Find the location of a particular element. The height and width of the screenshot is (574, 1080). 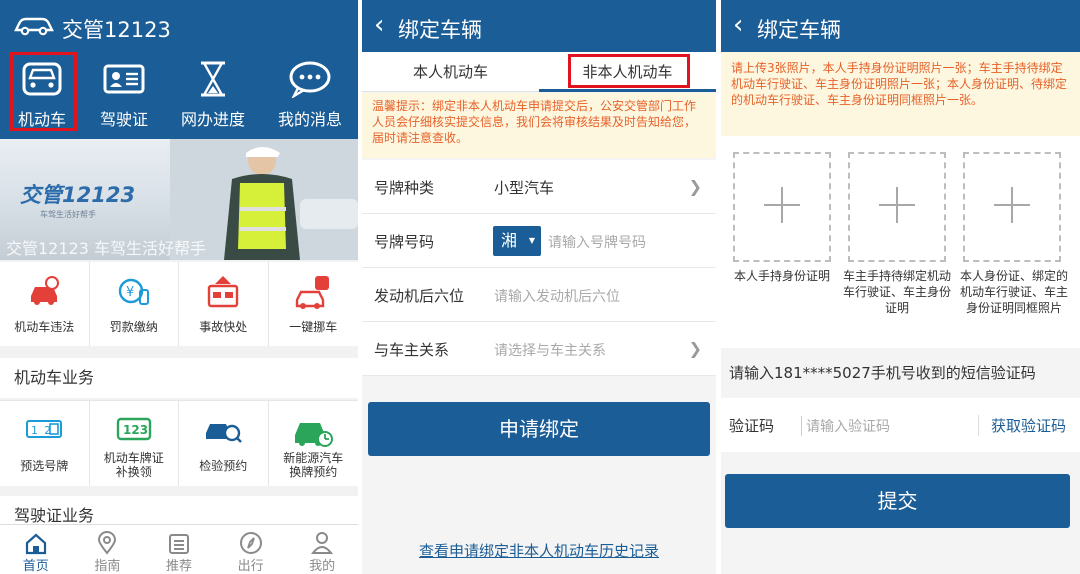

home-header: 交管12123 机动车 驾驶证 网办进度 我的消息 is located at coordinates (179, 69).